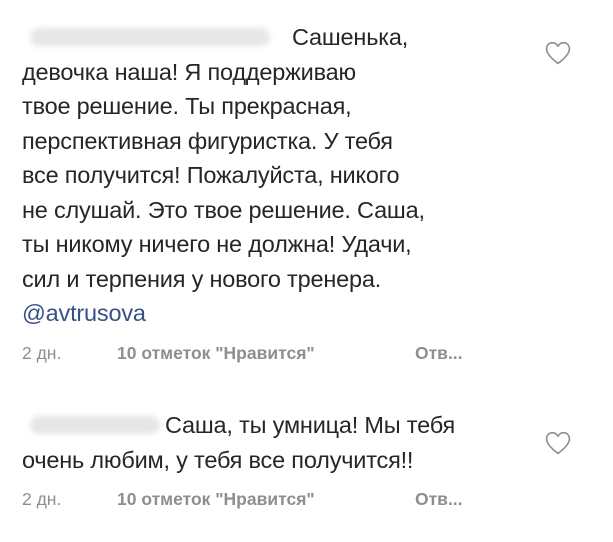 This screenshot has height=542, width=613. Describe the element at coordinates (217, 244) in the screenshot. I see `comment-line: ты никому ничего не должна! Удачи,` at that location.